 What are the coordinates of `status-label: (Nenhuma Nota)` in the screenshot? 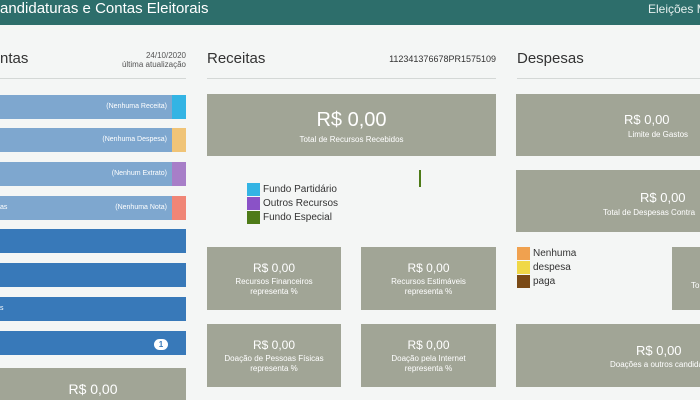 It's located at (141, 207).